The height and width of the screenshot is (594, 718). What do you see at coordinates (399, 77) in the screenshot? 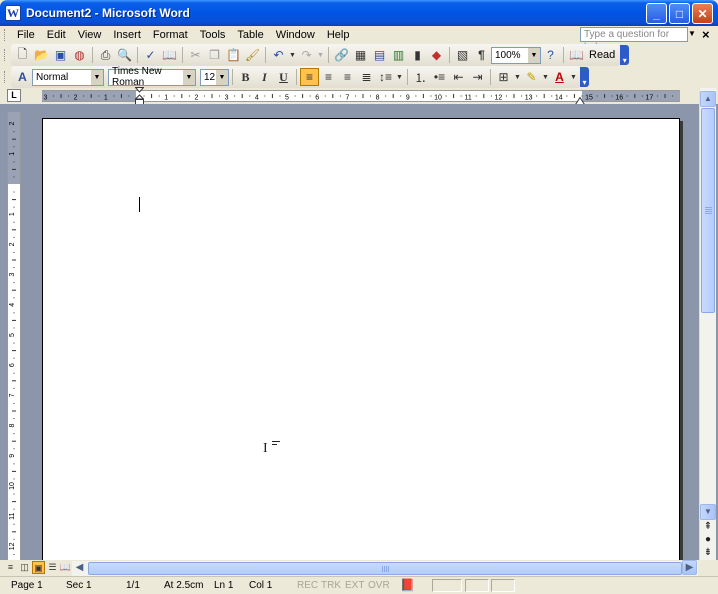
I see `line-spacing-dropdown-icon: ▼` at bounding box center [399, 77].